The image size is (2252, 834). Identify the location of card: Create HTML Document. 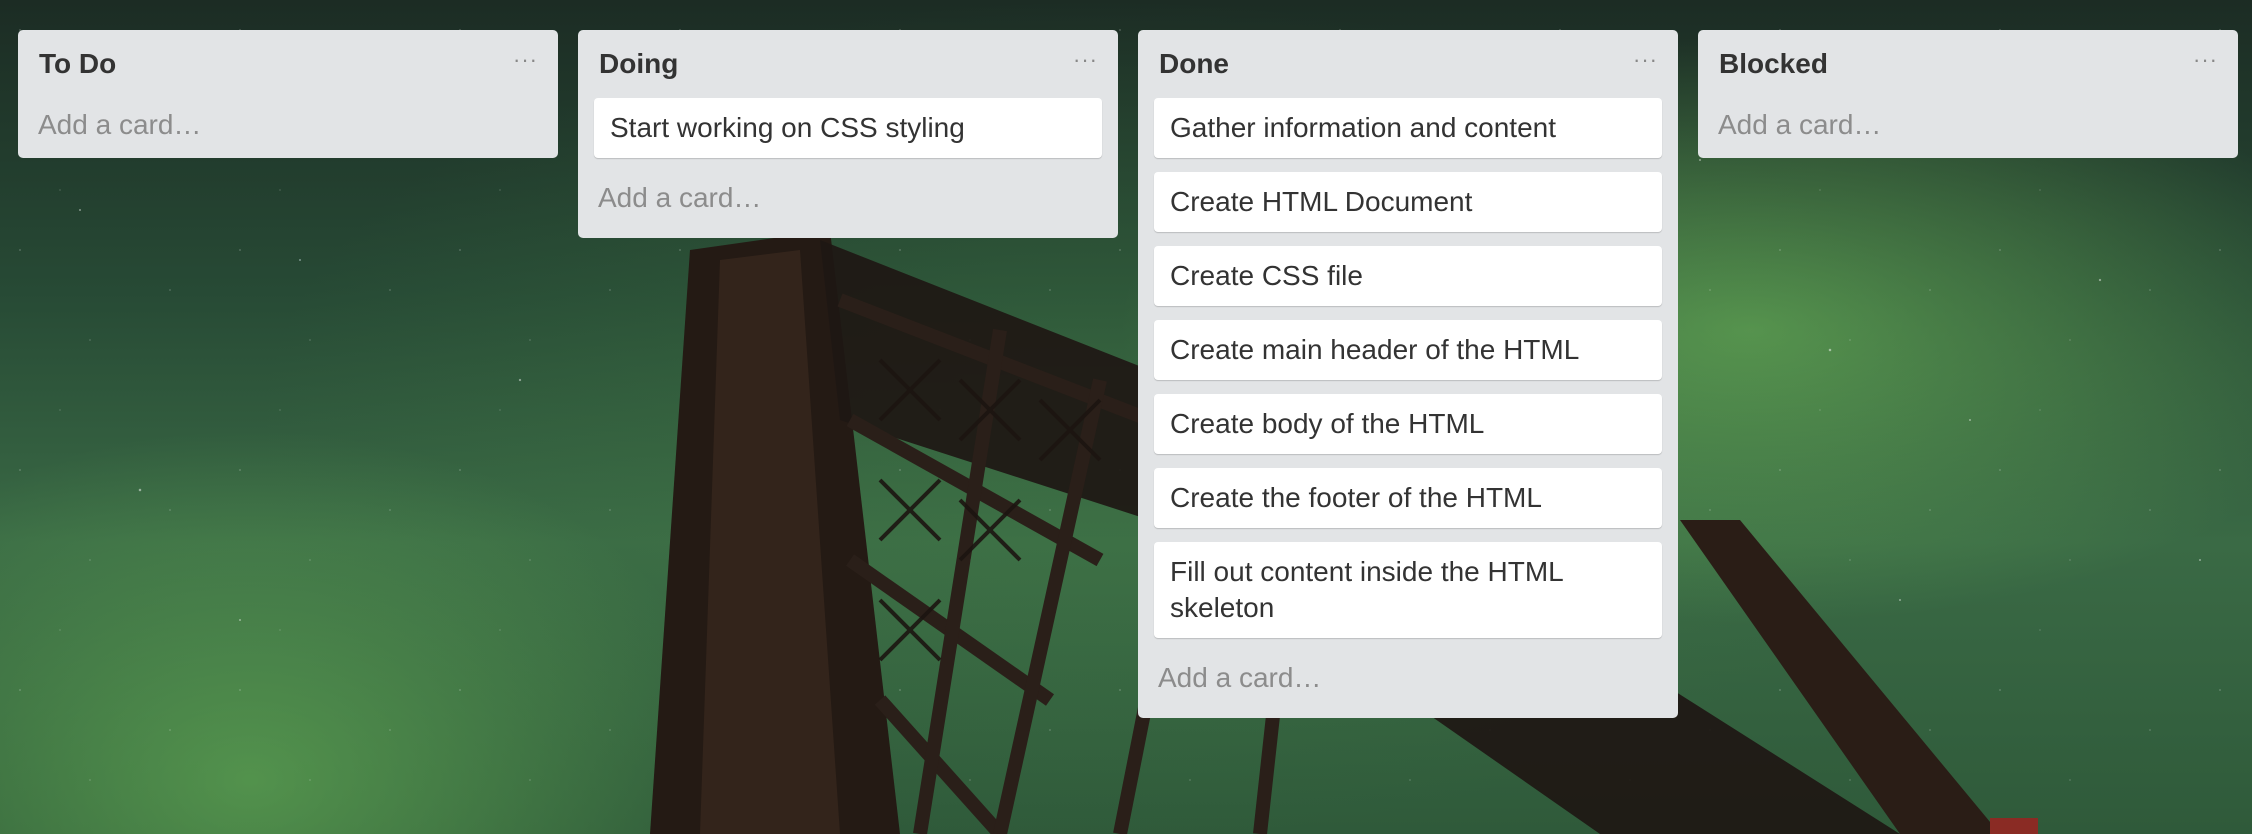
(1408, 202).